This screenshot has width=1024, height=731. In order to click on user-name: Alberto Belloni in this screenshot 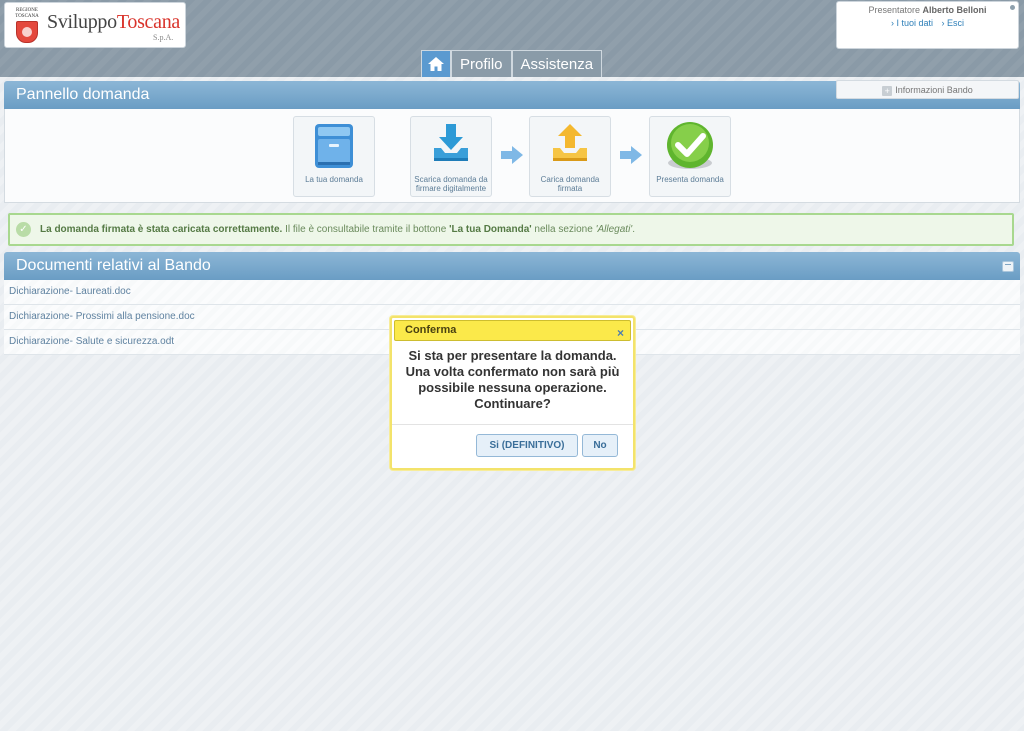, I will do `click(954, 10)`.